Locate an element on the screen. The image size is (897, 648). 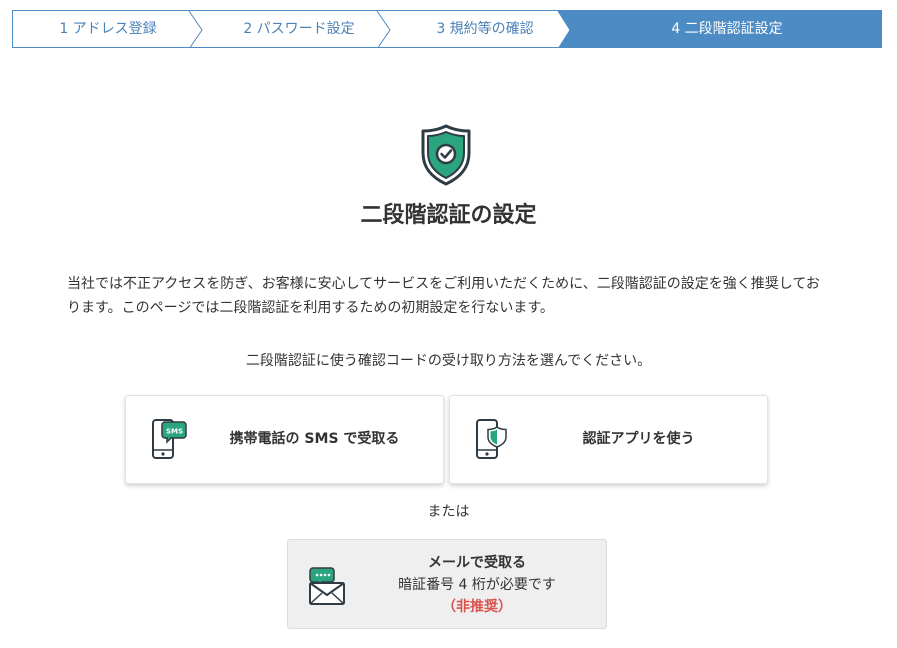
sms-option-button: SMS 携帯電話の SMS で受取る is located at coordinates (284, 439).